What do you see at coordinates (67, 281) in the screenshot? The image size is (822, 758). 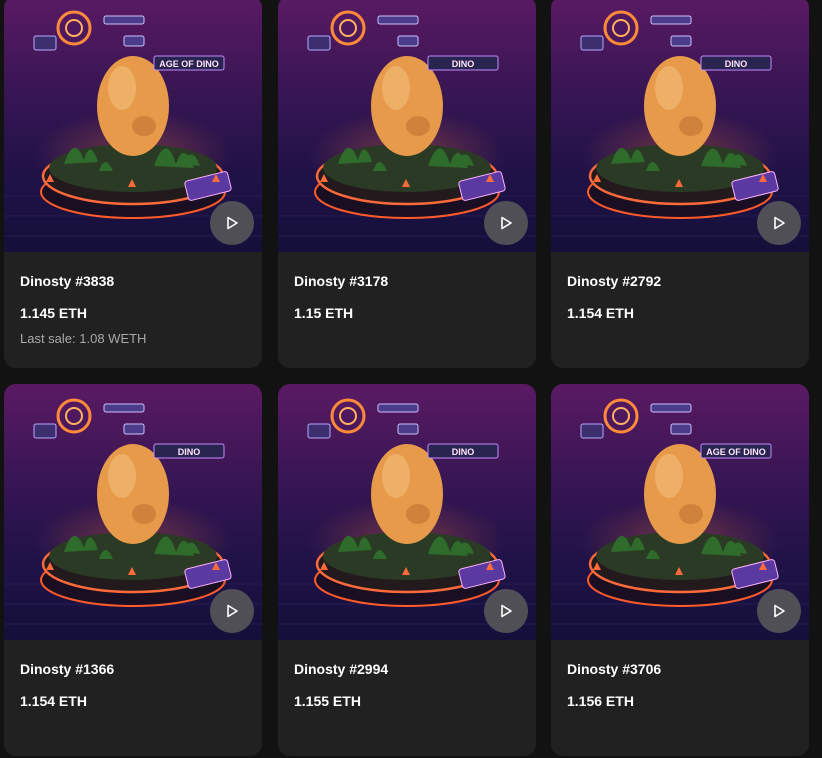 I see `nft-name: Dinosty #3838` at bounding box center [67, 281].